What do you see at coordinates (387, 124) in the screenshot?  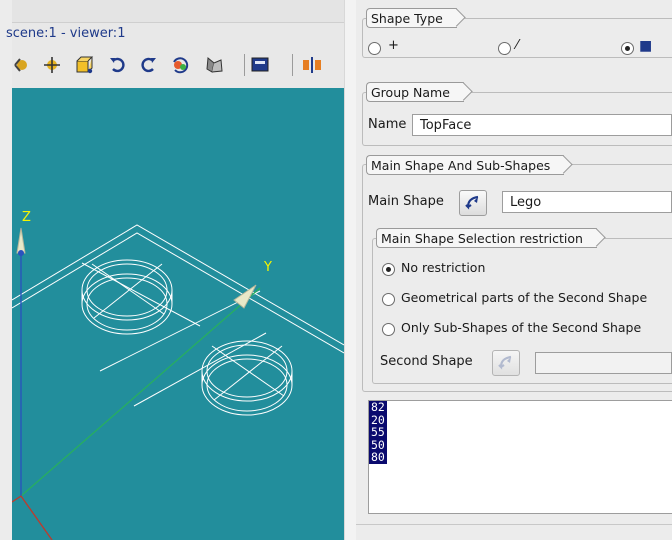 I see `name-label: Name` at bounding box center [387, 124].